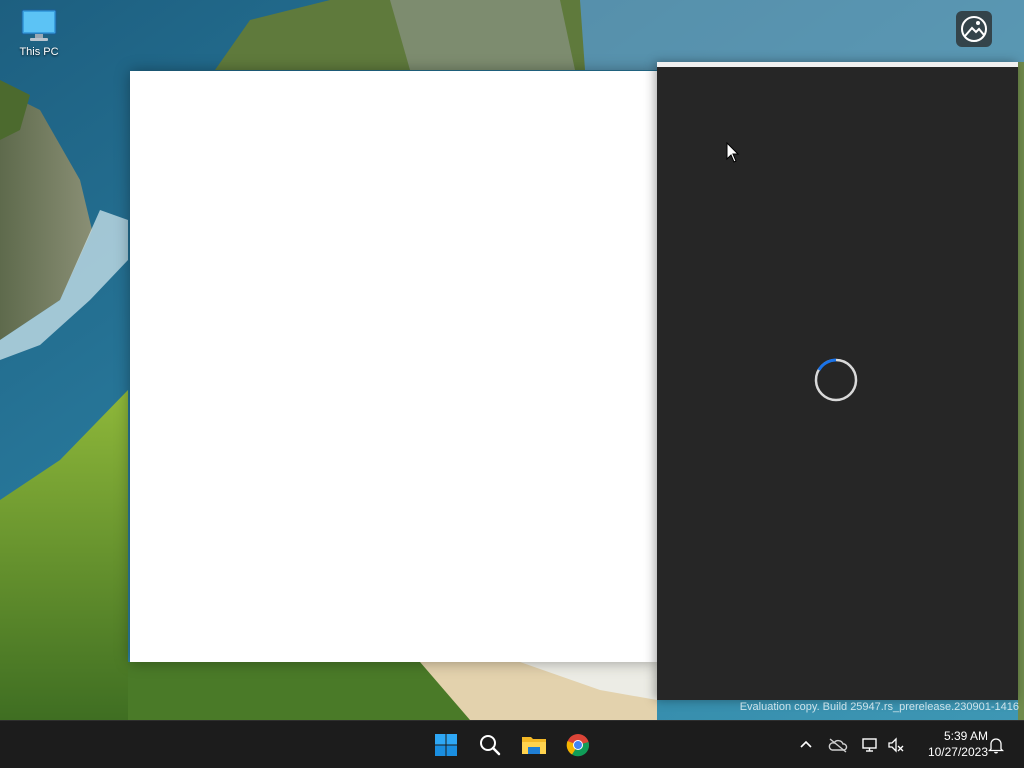 The width and height of the screenshot is (1024, 768). I want to click on windows-logo-icon, so click(446, 745).